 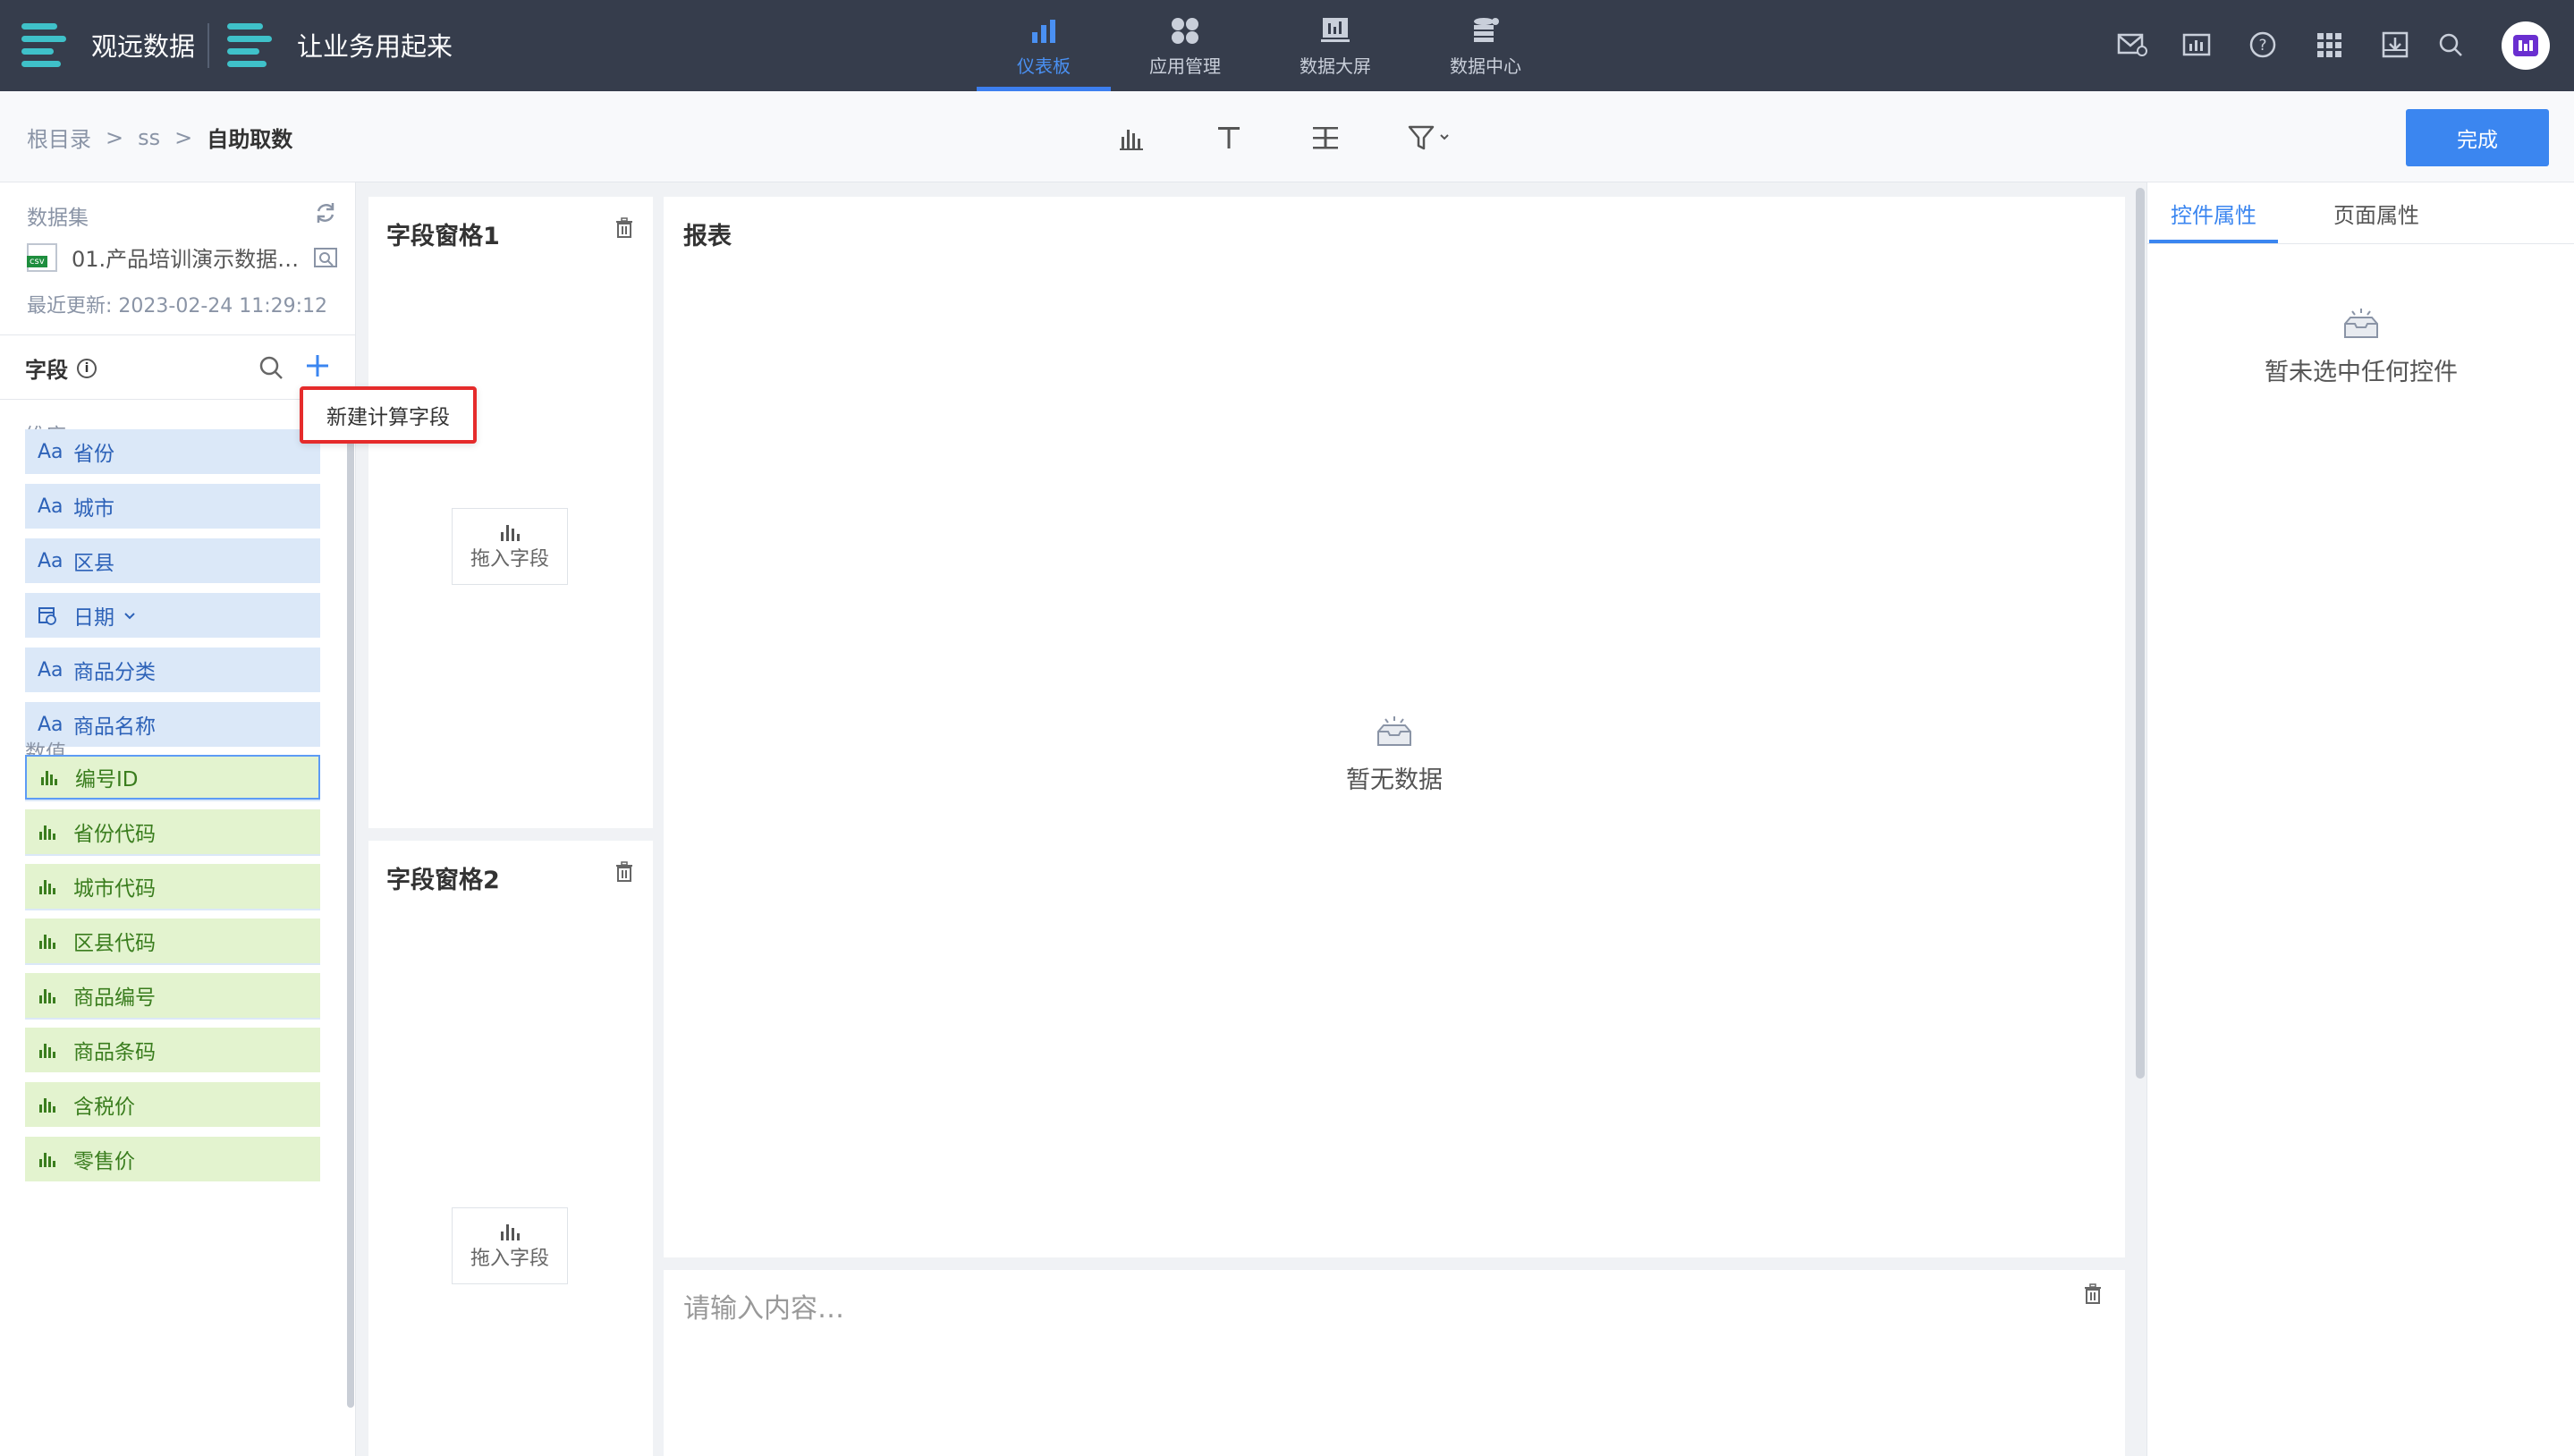 I want to click on field-pane-2: 字段窗格2 拖入字段, so click(x=511, y=1148).